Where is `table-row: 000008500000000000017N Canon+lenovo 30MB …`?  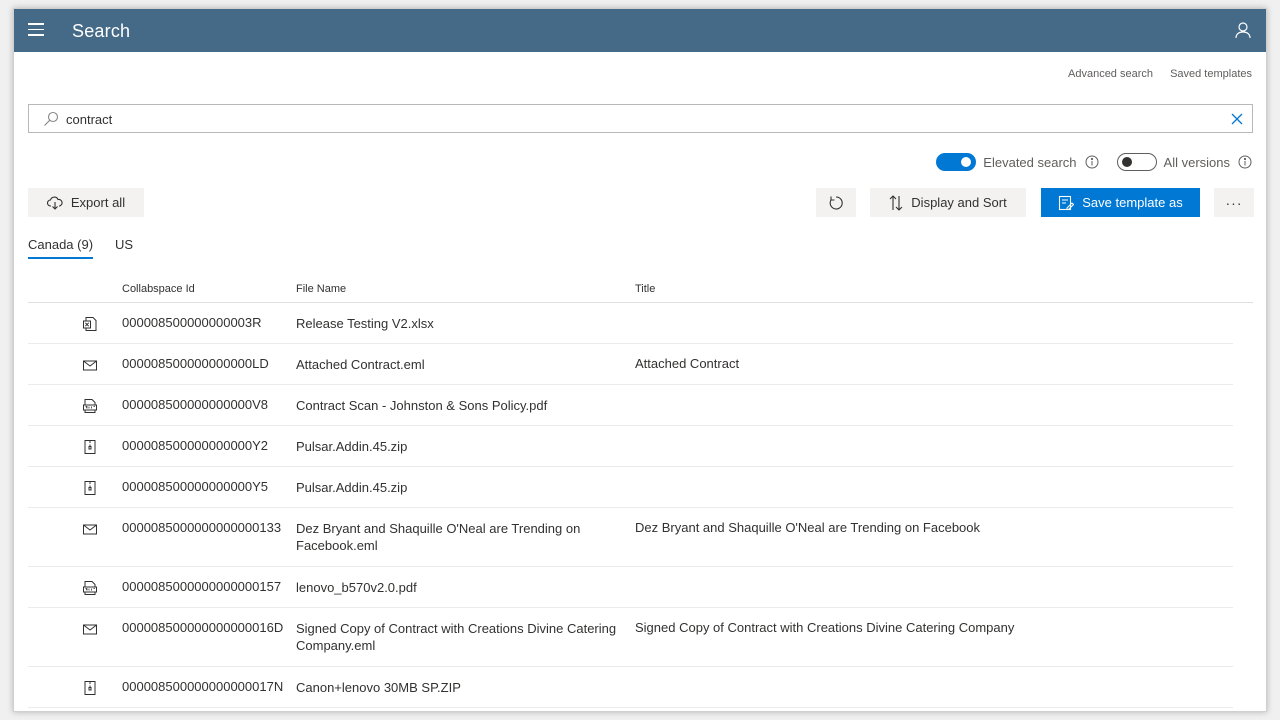 table-row: 000008500000000000017N Canon+lenovo 30MB … is located at coordinates (630, 687).